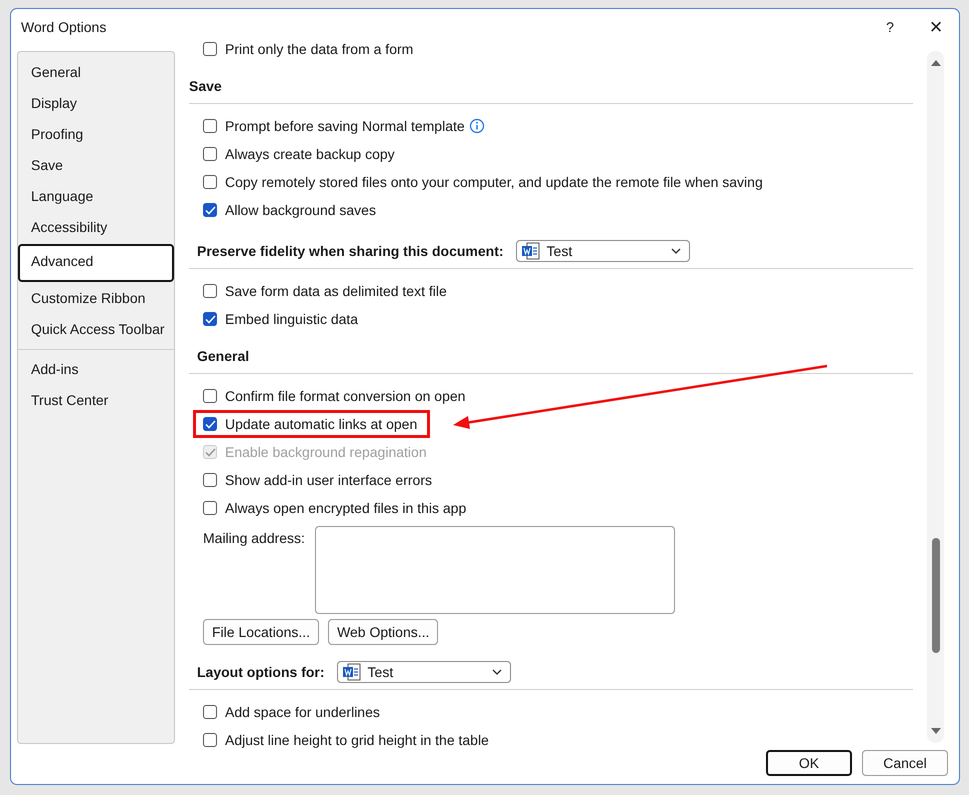 This screenshot has width=969, height=795. I want to click on close-button: ×, so click(936, 27).